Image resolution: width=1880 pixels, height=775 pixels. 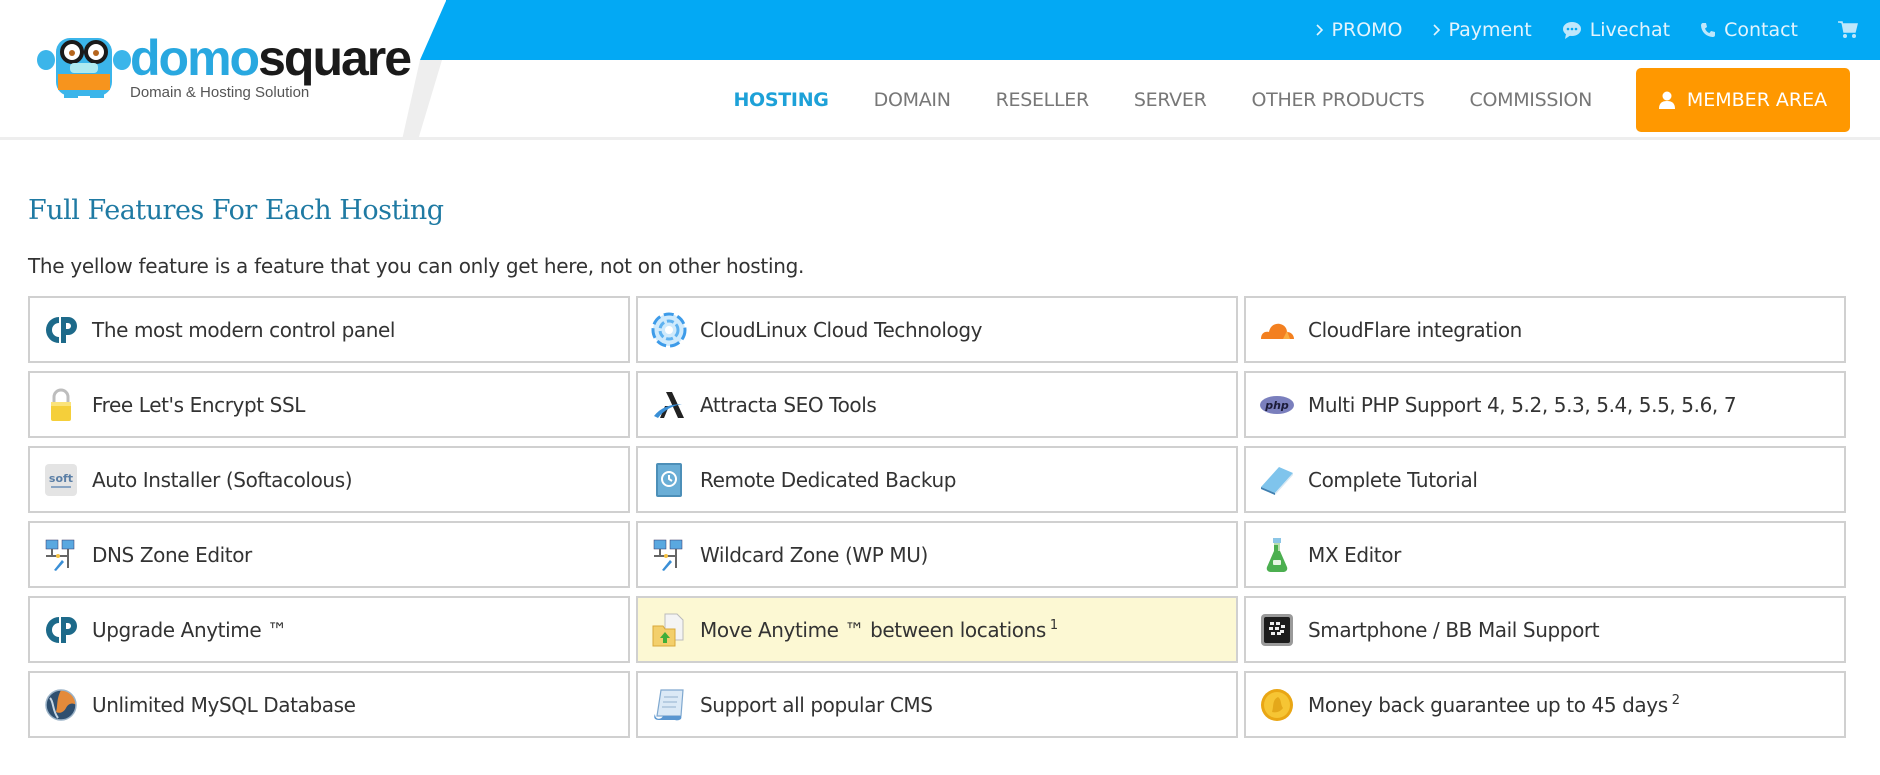 I want to click on feature-item: Unlimited MySQL Database, so click(x=329, y=704).